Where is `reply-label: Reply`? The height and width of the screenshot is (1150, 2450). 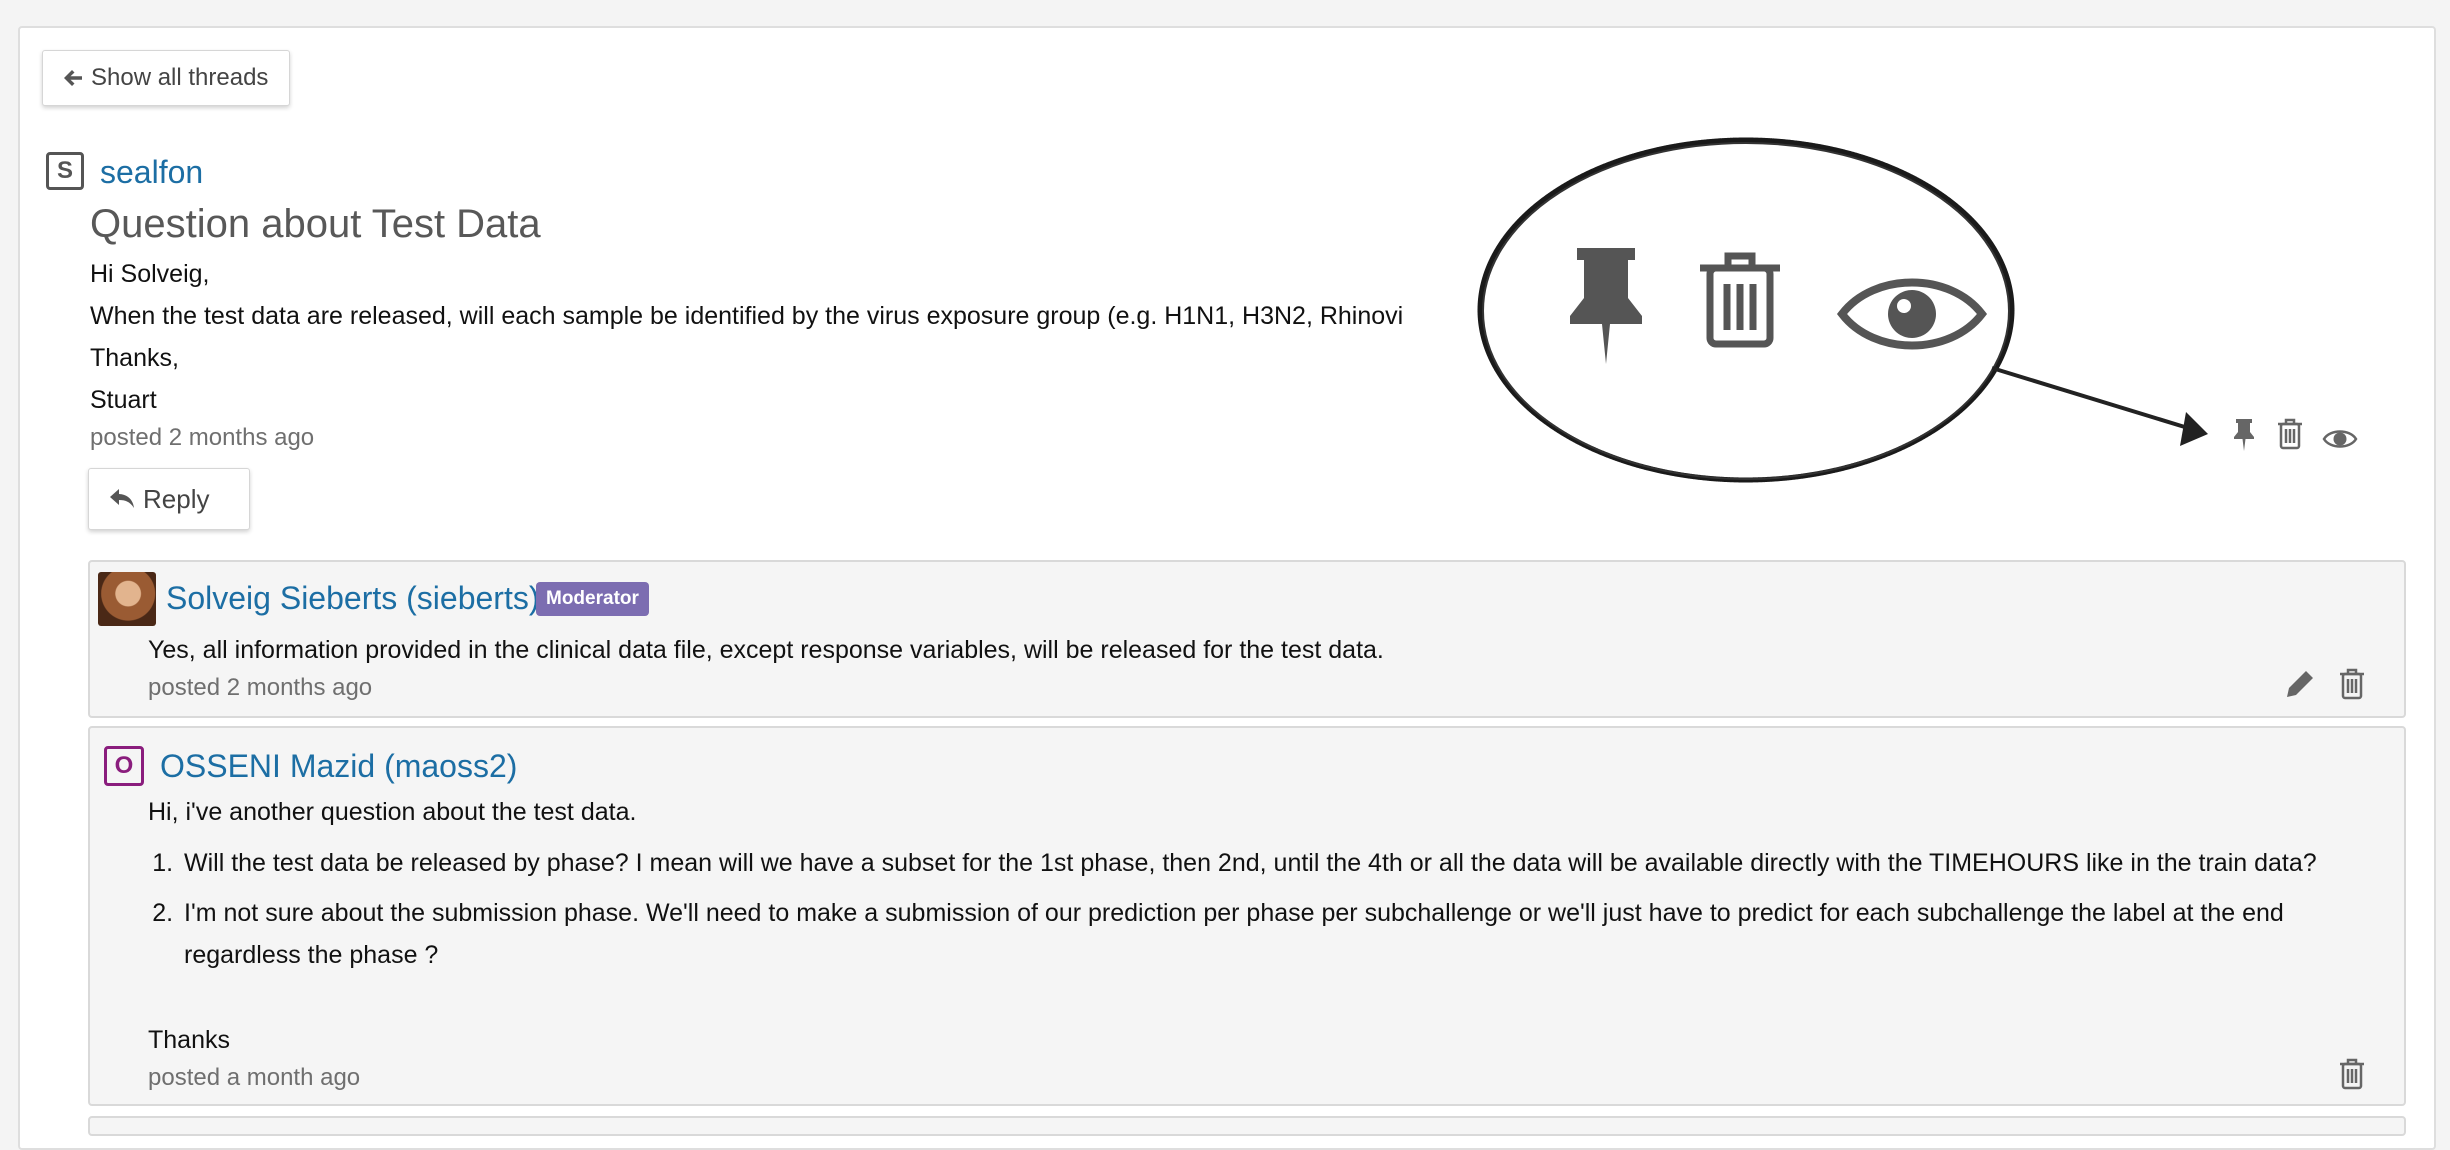 reply-label: Reply is located at coordinates (176, 498).